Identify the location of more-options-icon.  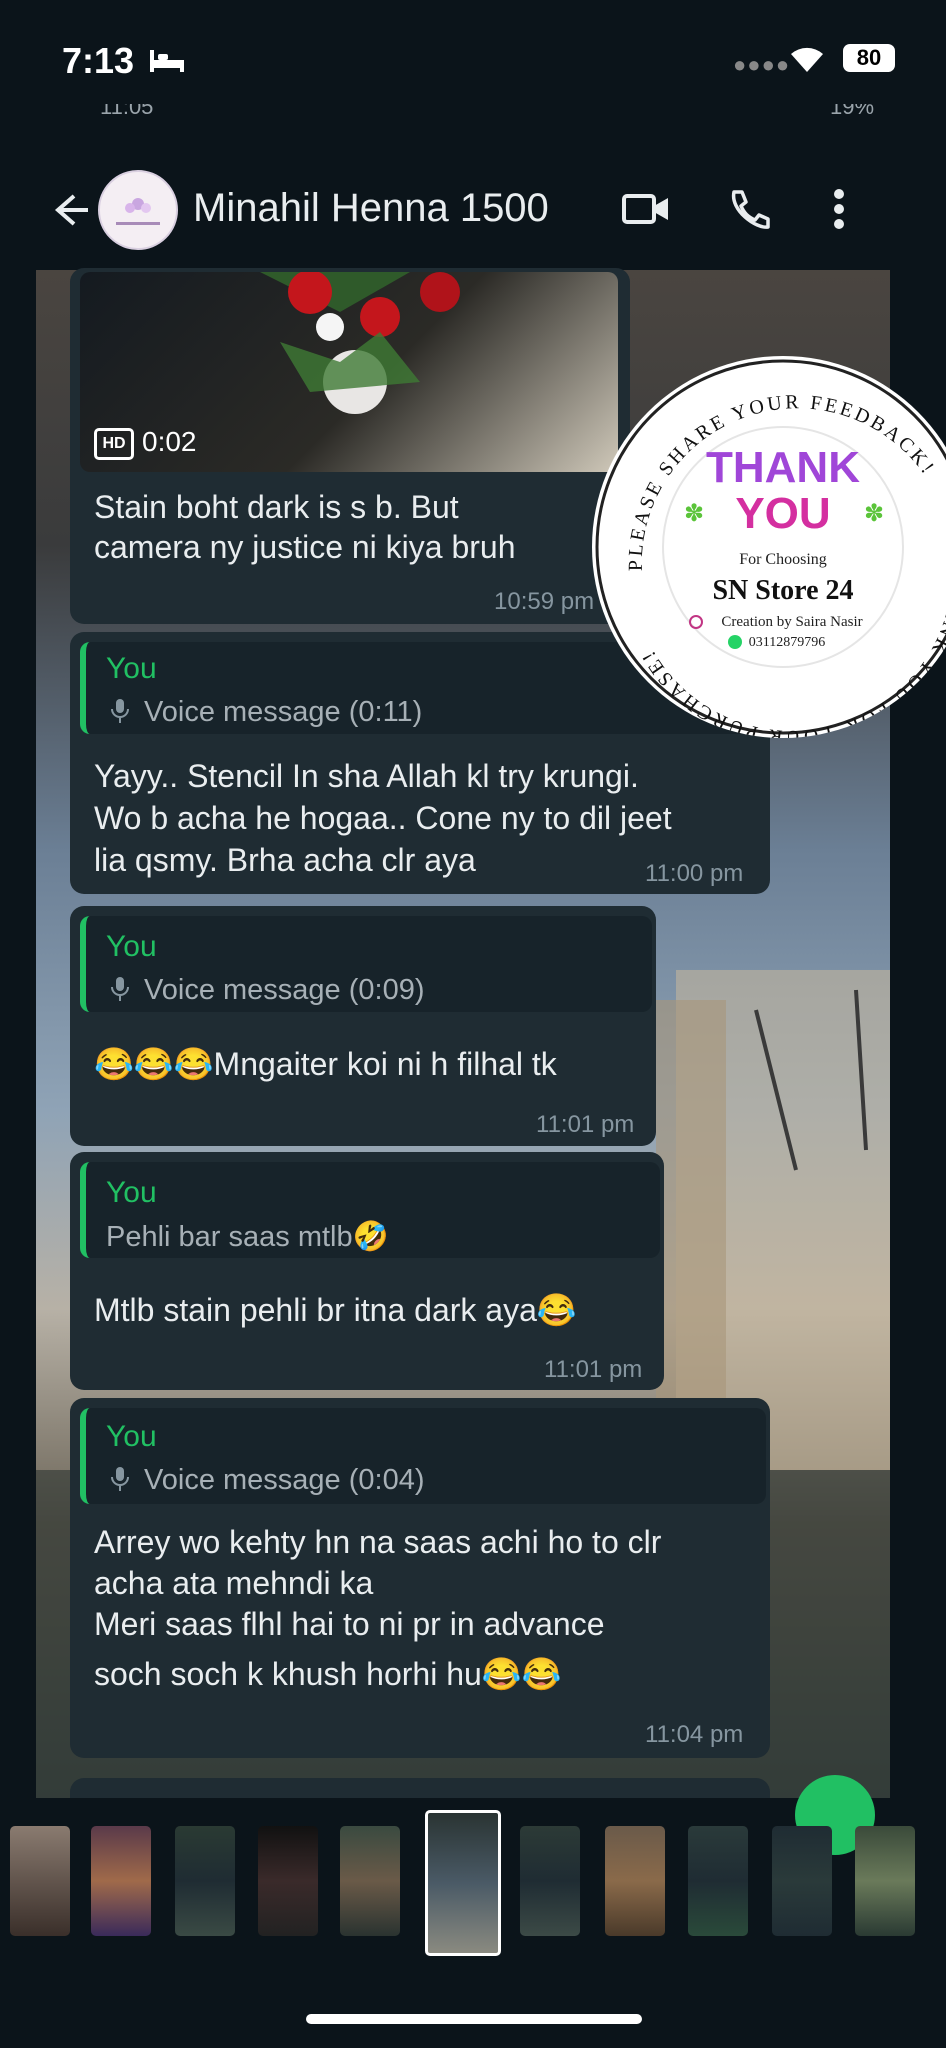
(839, 211).